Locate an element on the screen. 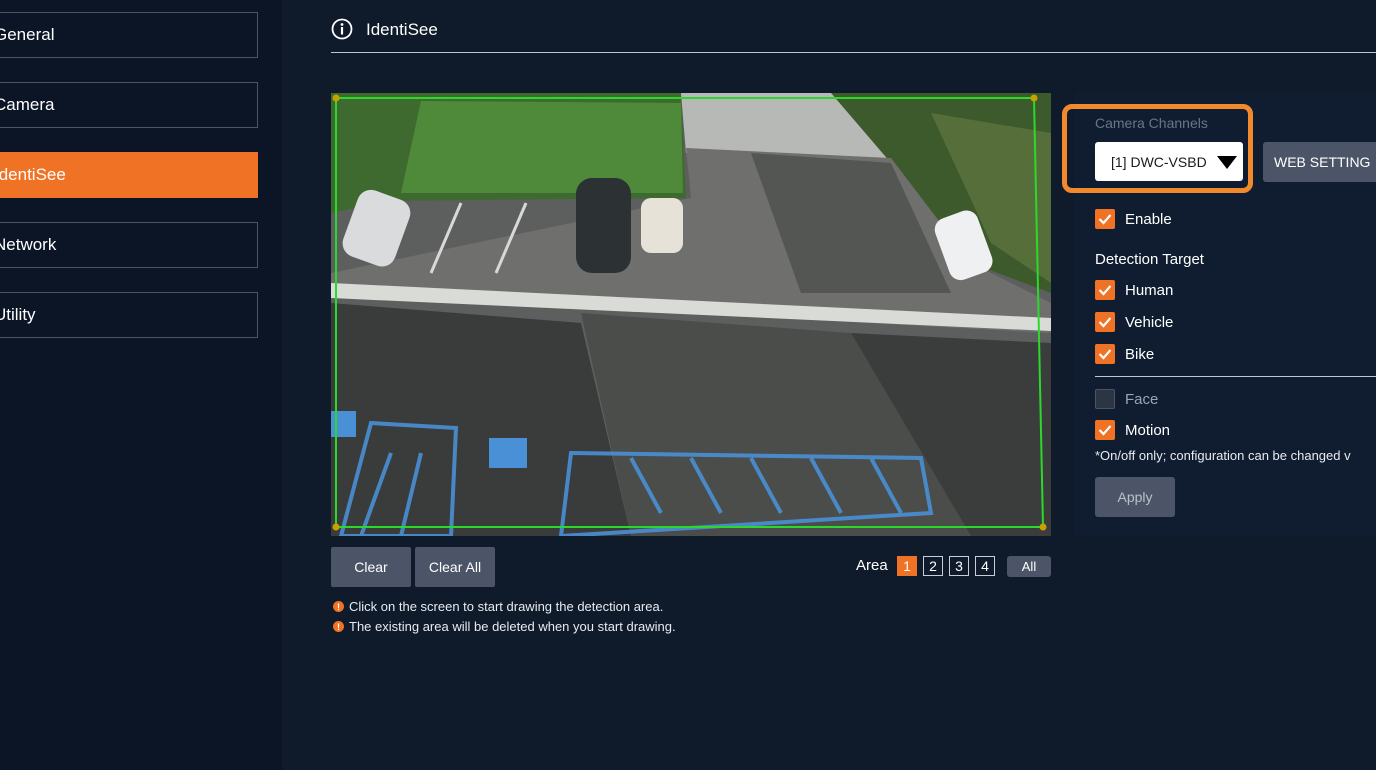  camera-channel-value: [1] DWC-VSBD is located at coordinates (1159, 161).